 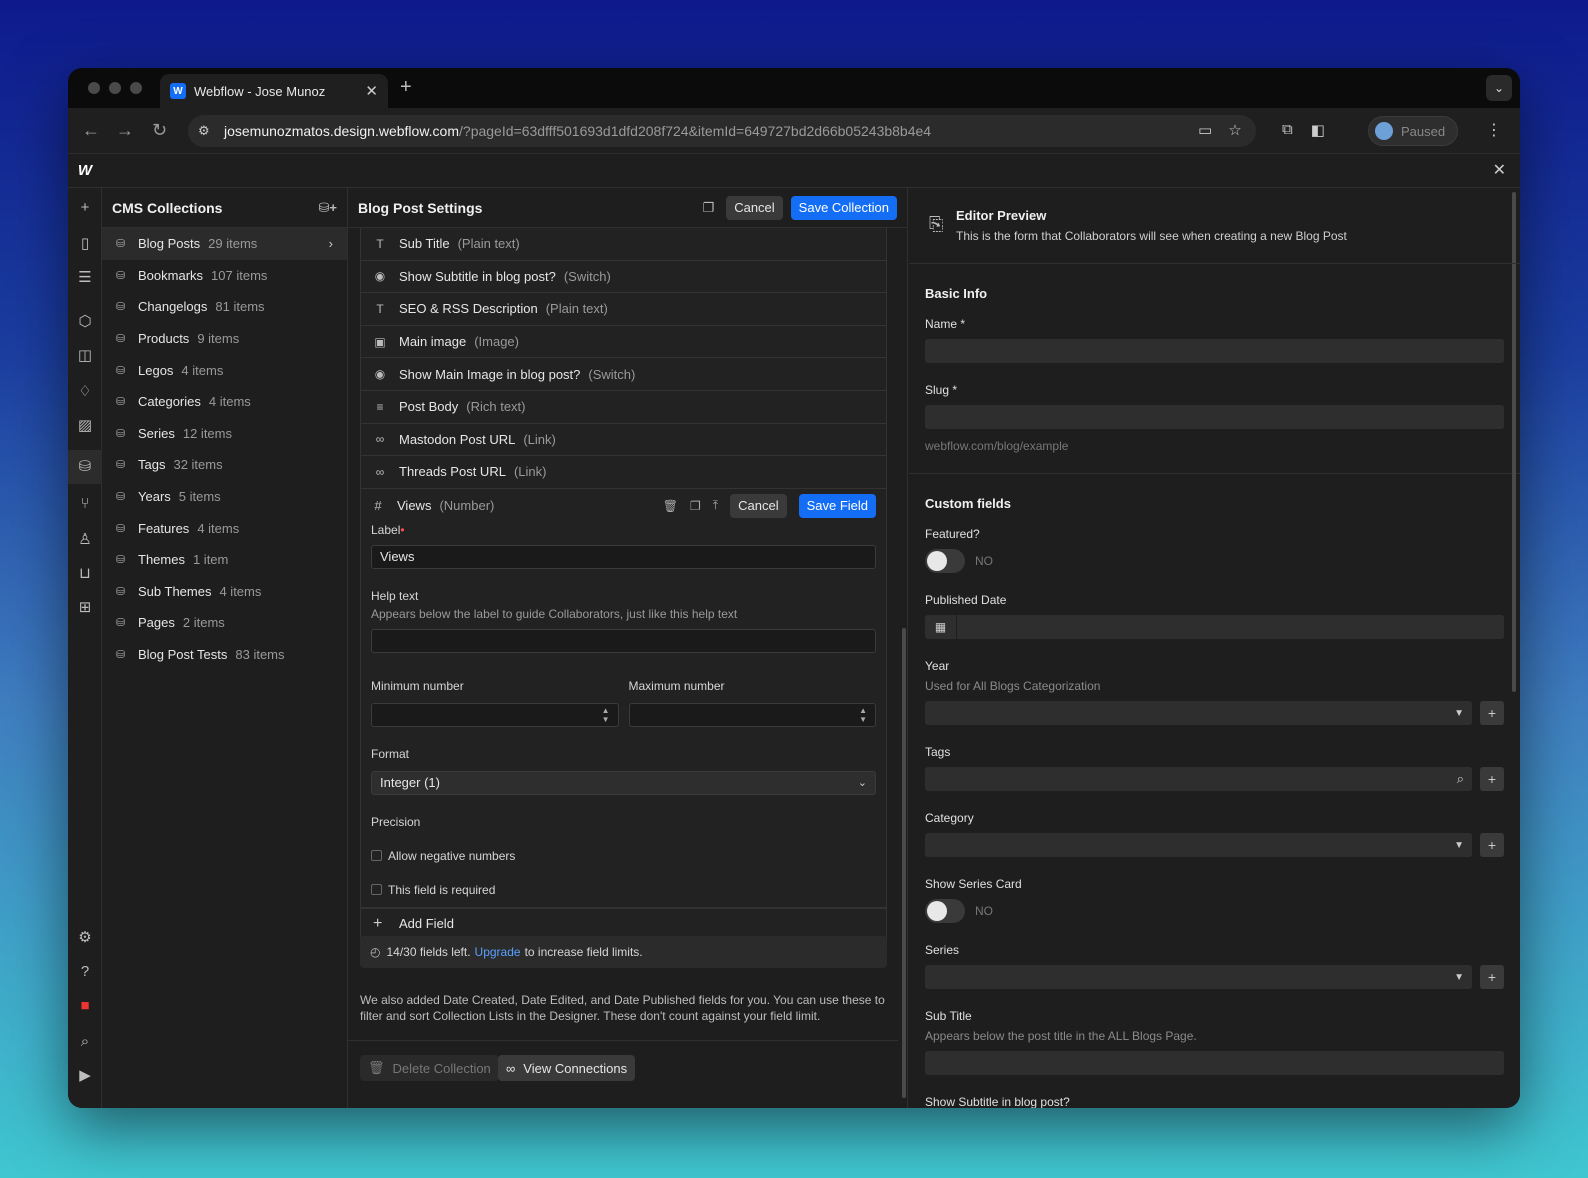 What do you see at coordinates (623, 890) in the screenshot?
I see `required-checkbox: This field is required` at bounding box center [623, 890].